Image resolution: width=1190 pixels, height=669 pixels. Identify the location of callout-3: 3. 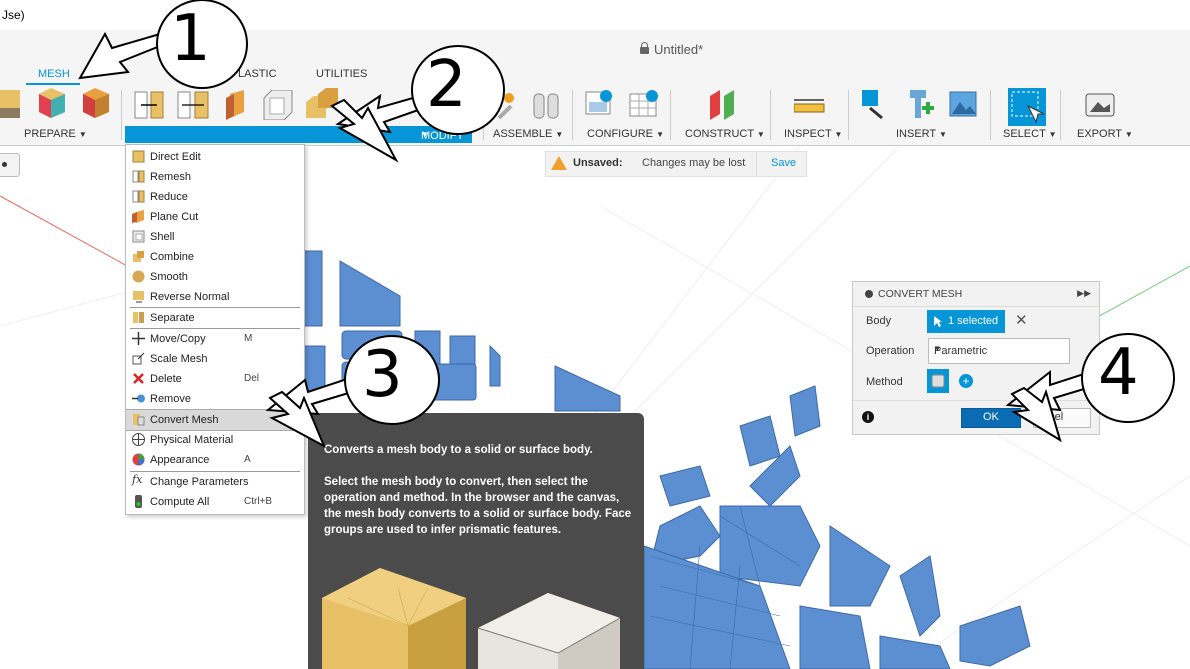
(382, 375).